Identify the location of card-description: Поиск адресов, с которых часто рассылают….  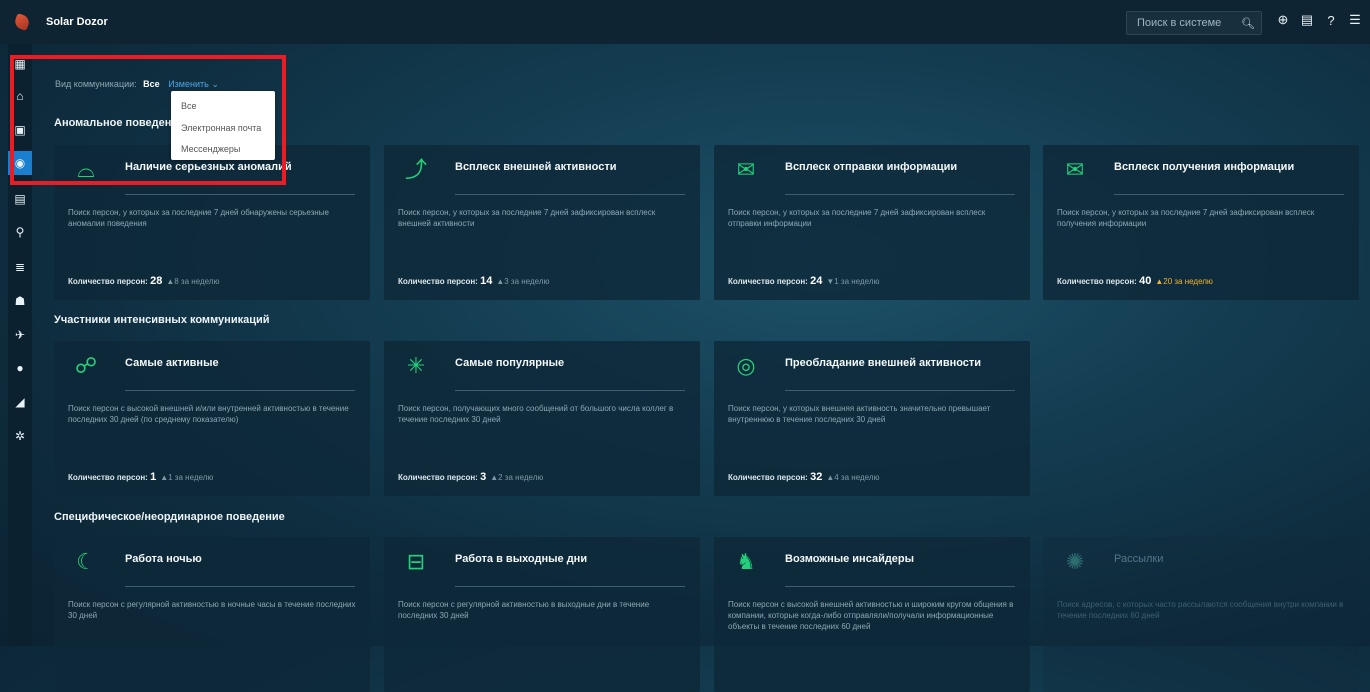
(1200, 610).